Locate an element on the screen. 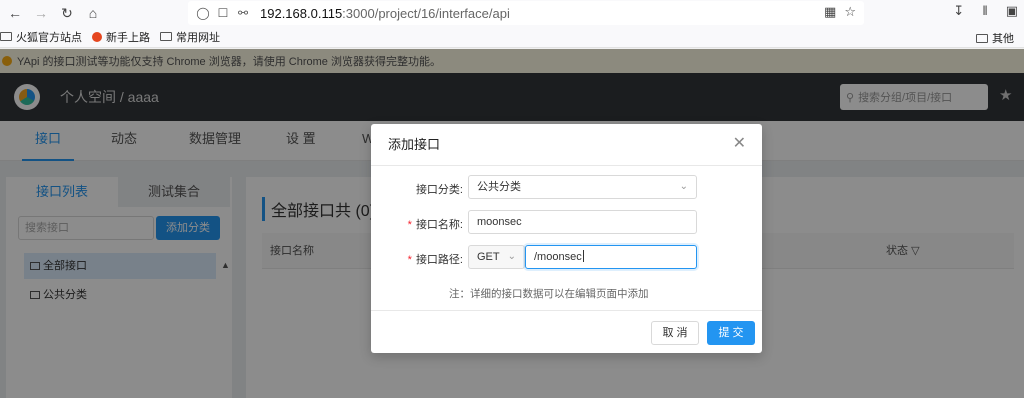 Image resolution: width=1024 pixels, height=398 pixels. bookmark-common: 常用网址 is located at coordinates (190, 37).